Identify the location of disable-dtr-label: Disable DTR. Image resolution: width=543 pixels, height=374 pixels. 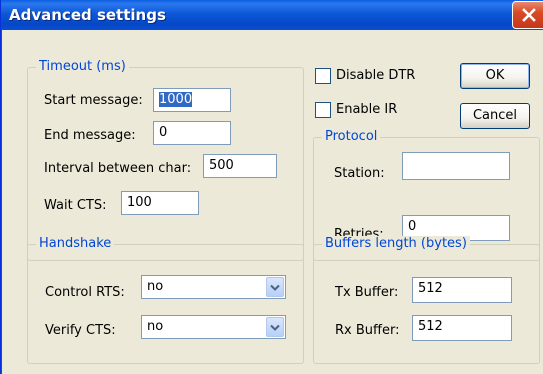
(375, 75).